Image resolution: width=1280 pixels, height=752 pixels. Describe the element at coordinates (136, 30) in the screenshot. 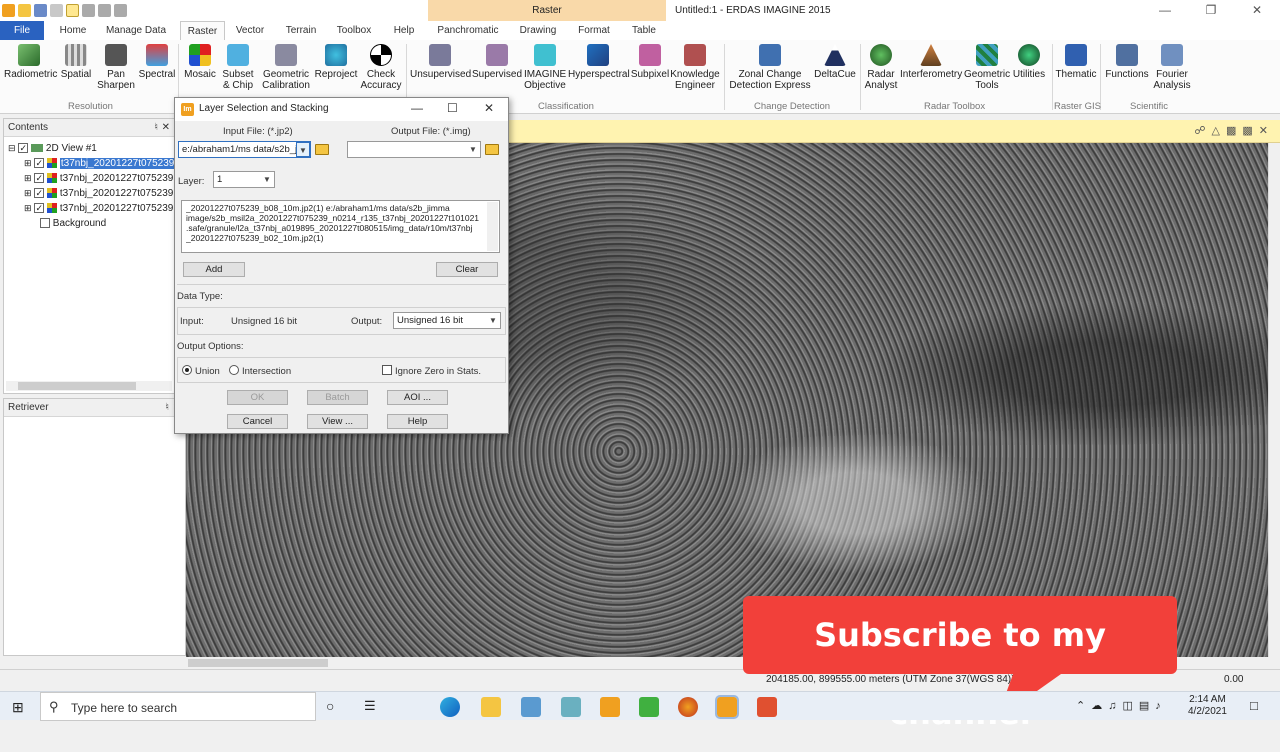

I see `tab-manage-data: Manage Data` at that location.